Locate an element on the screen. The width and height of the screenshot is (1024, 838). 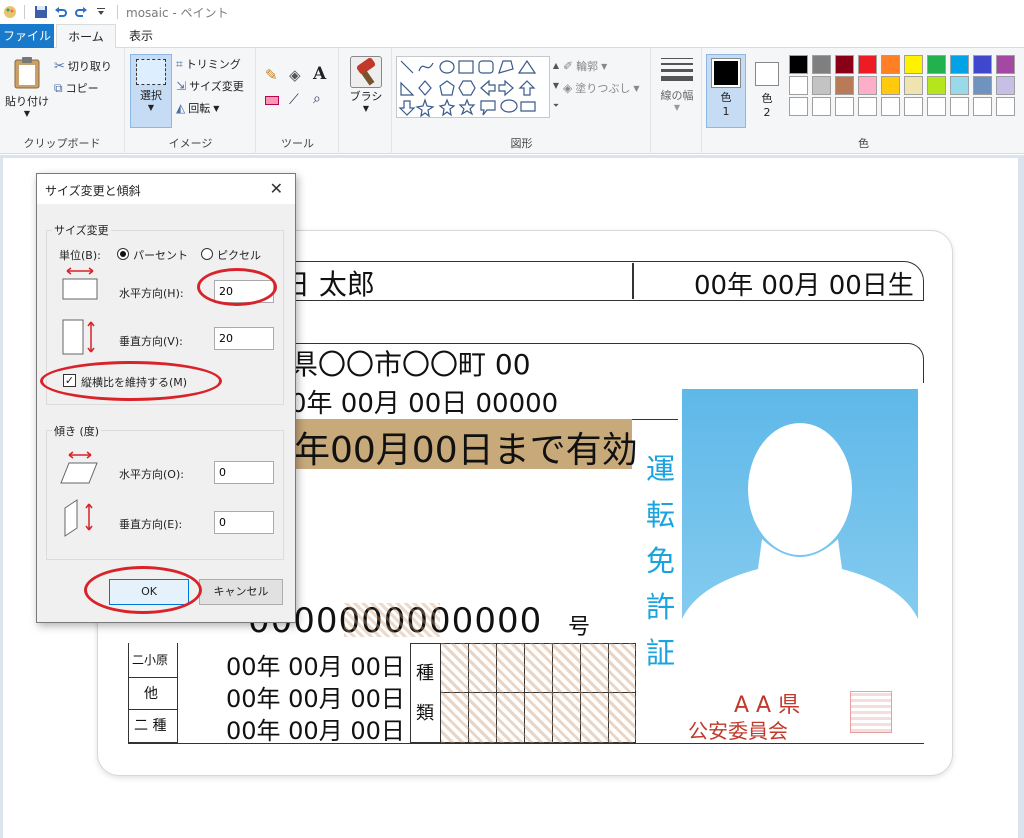
rotate-button: ◭ 回転 ▼ is located at coordinates (197, 108).